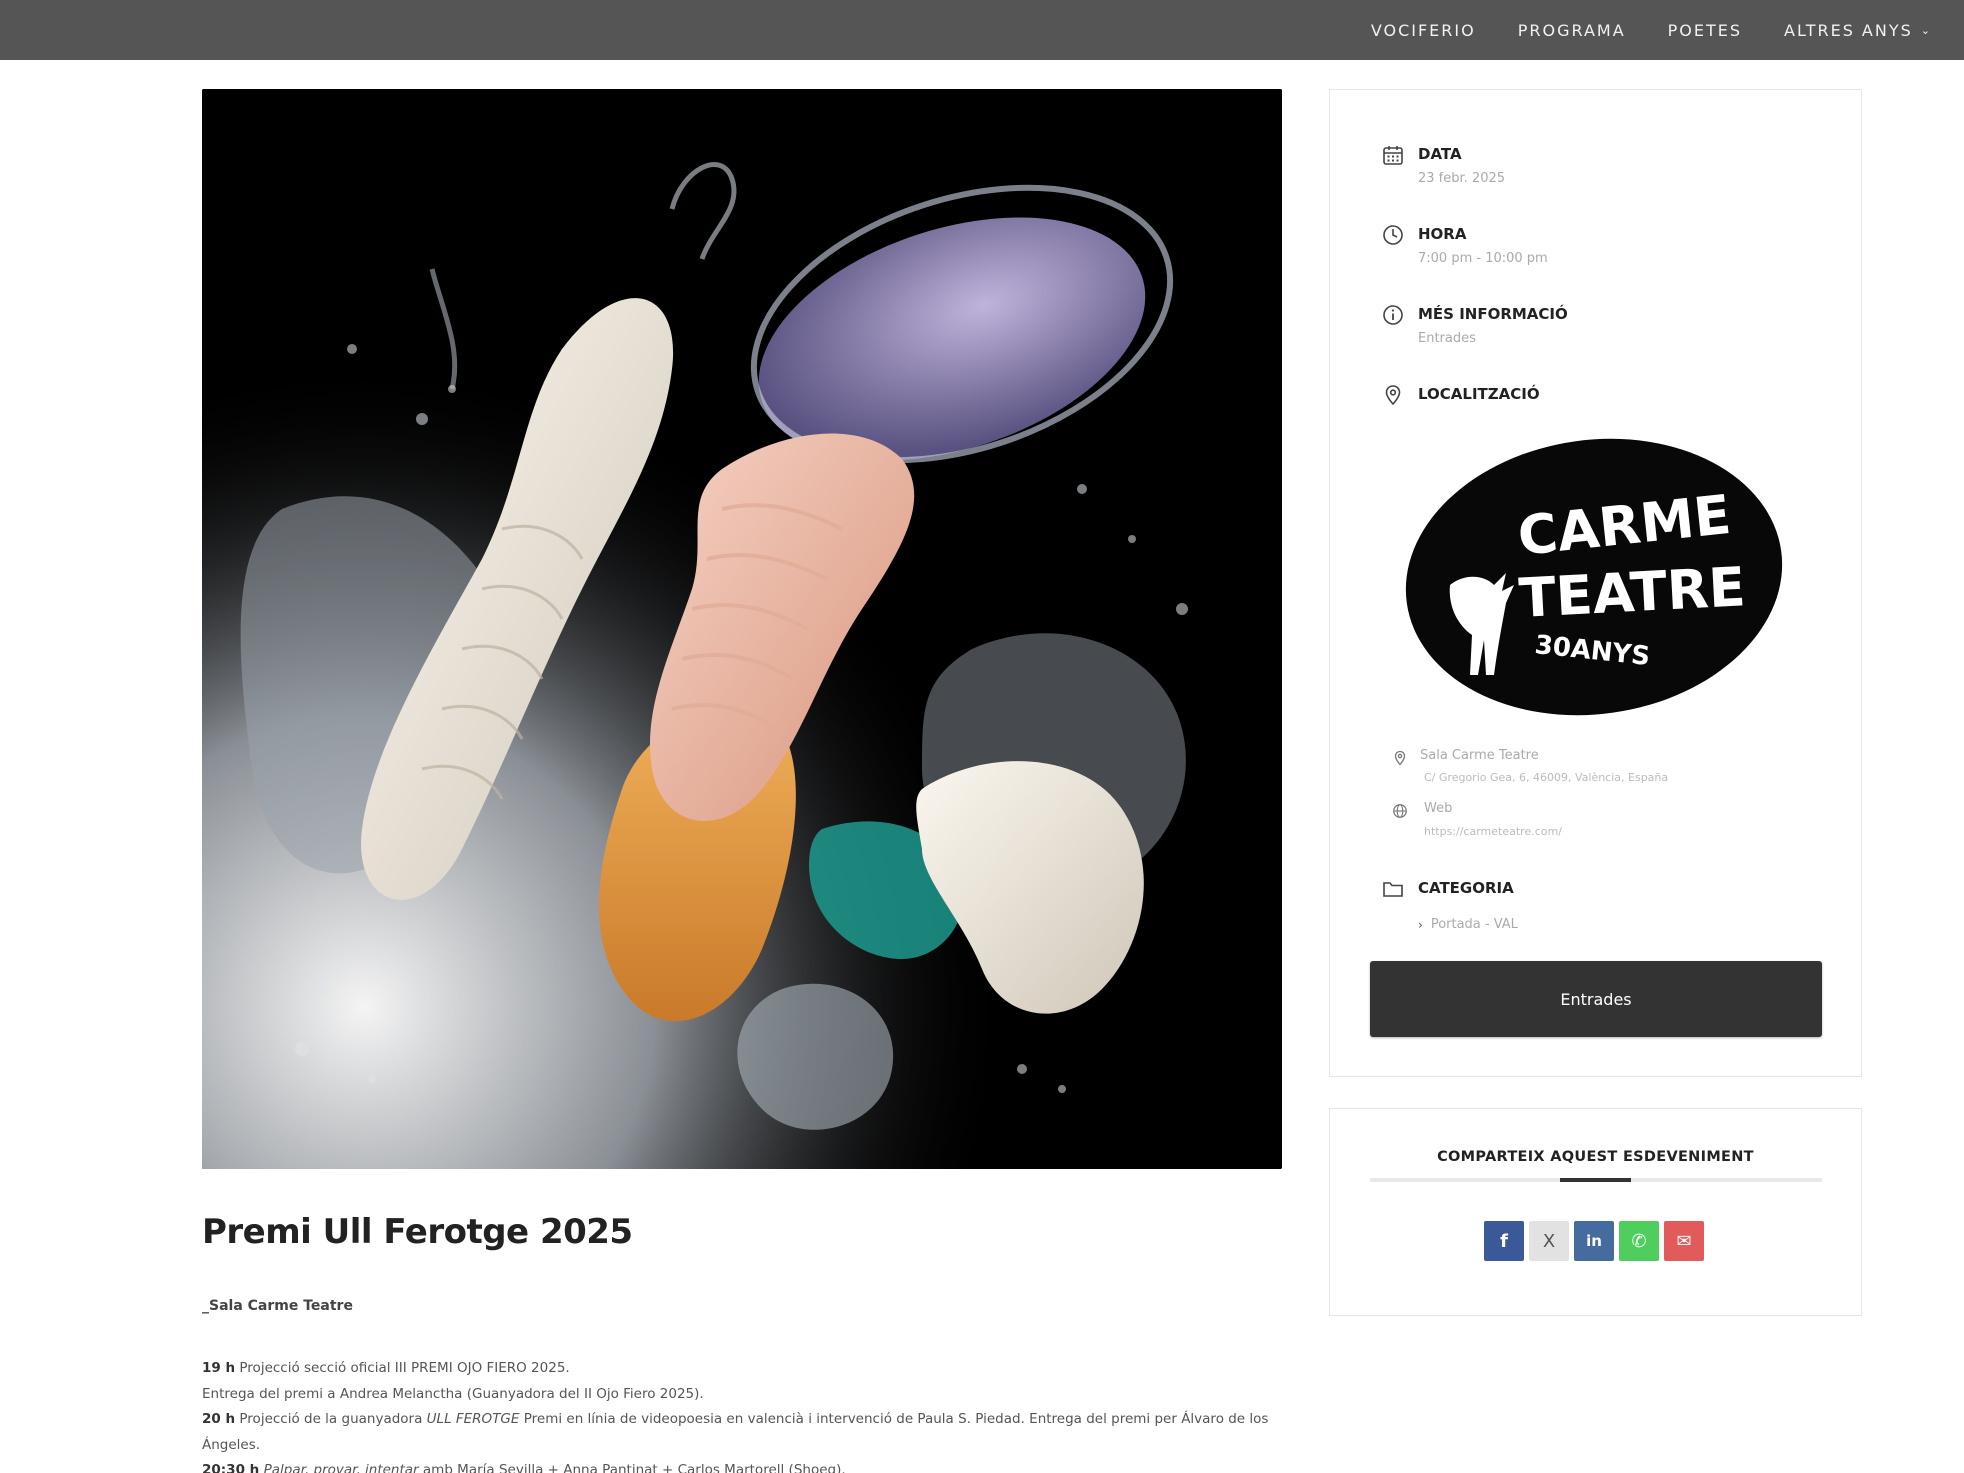  I want to click on clock-icon, so click(1393, 235).